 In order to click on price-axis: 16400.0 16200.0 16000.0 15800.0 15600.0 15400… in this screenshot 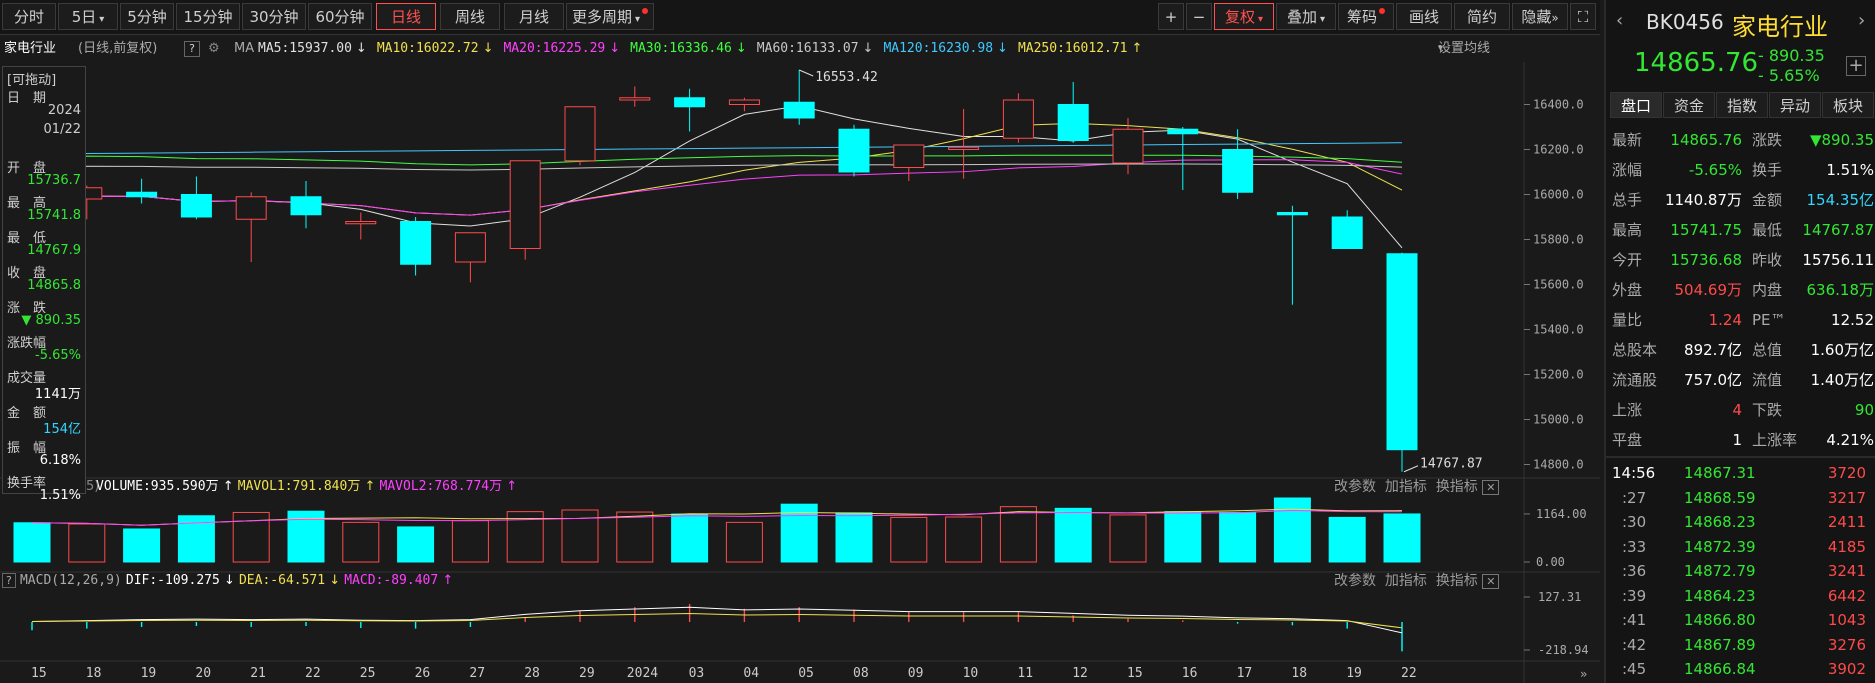, I will do `click(1554, 285)`.